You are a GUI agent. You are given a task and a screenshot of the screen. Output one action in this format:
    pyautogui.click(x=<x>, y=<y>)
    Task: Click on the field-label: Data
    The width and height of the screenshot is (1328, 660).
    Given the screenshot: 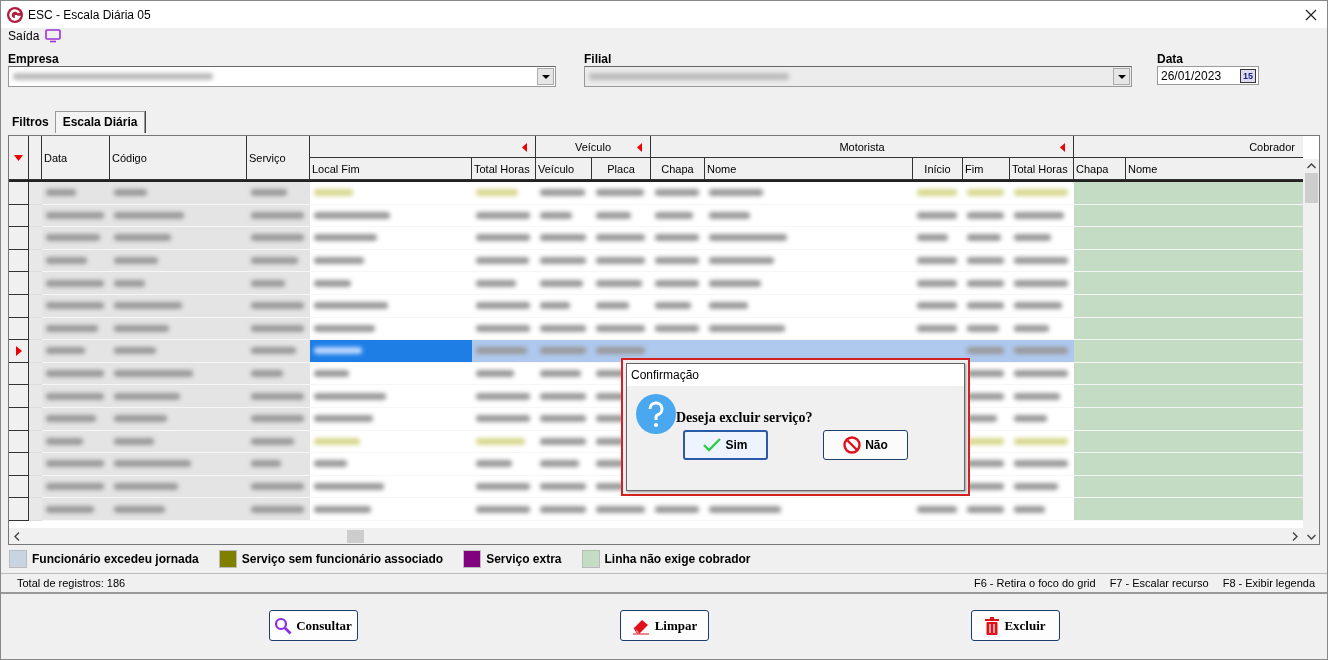 What is the action you would take?
    pyautogui.click(x=1170, y=59)
    